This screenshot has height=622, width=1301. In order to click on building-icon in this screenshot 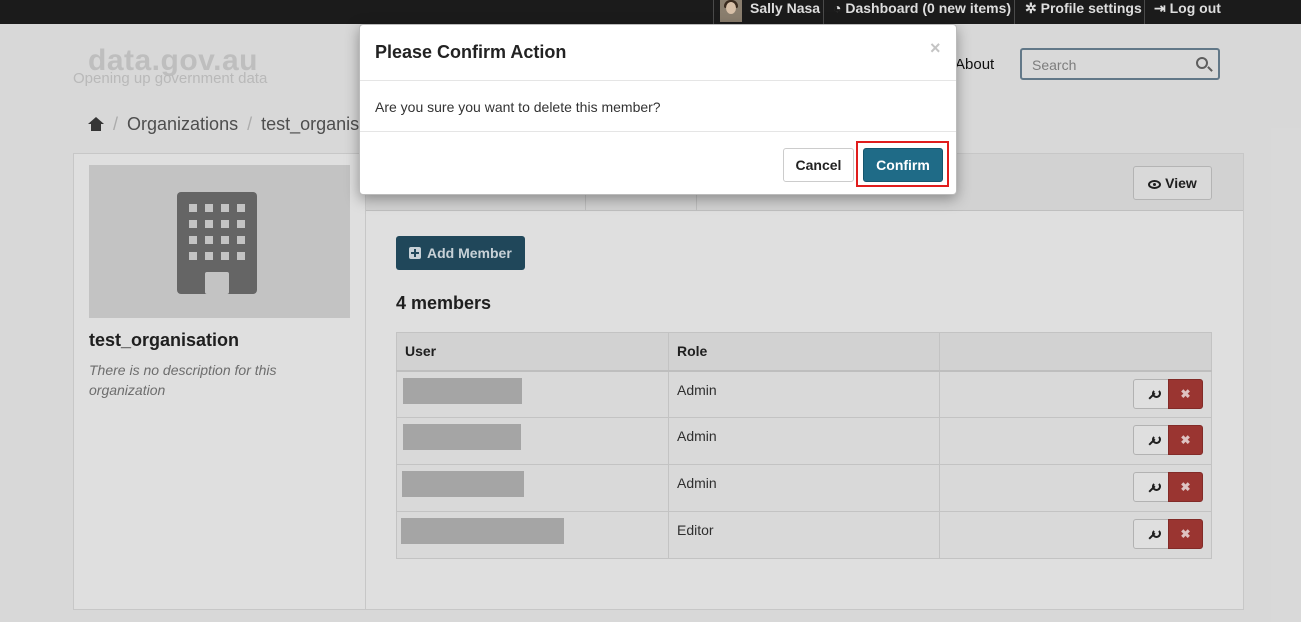, I will do `click(217, 243)`.